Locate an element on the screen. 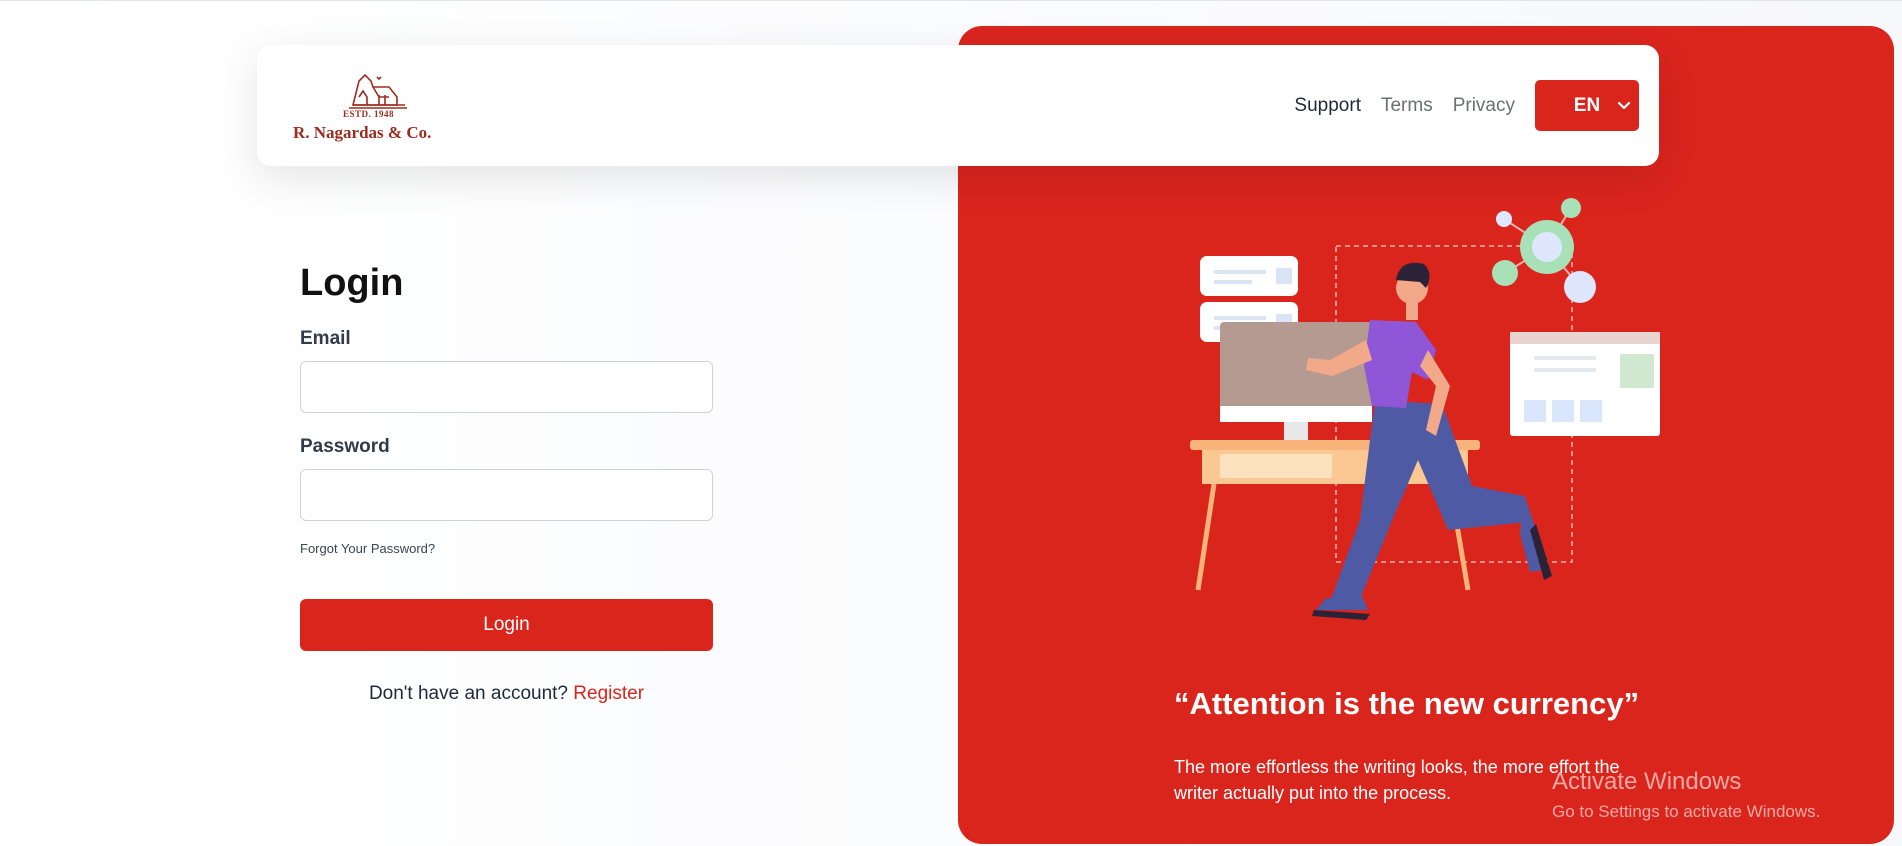 The height and width of the screenshot is (846, 1902). no-account-text: Don't have an account? is located at coordinates (471, 693).